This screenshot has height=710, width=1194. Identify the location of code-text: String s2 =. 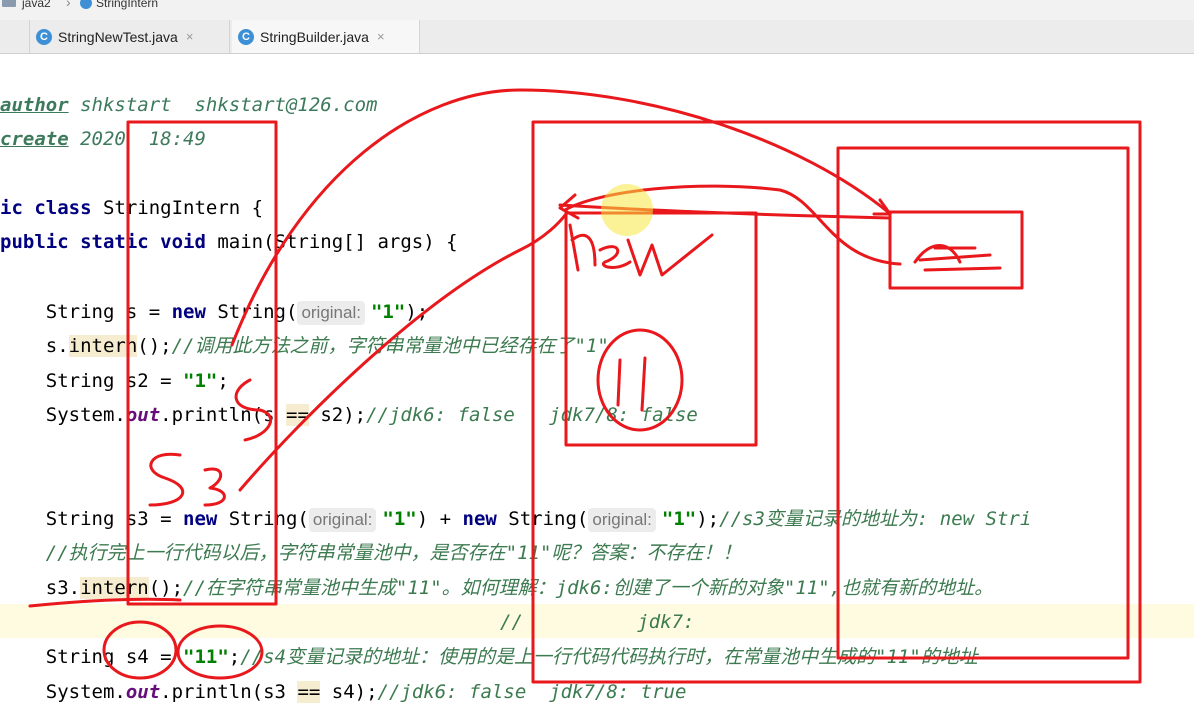
(92, 381).